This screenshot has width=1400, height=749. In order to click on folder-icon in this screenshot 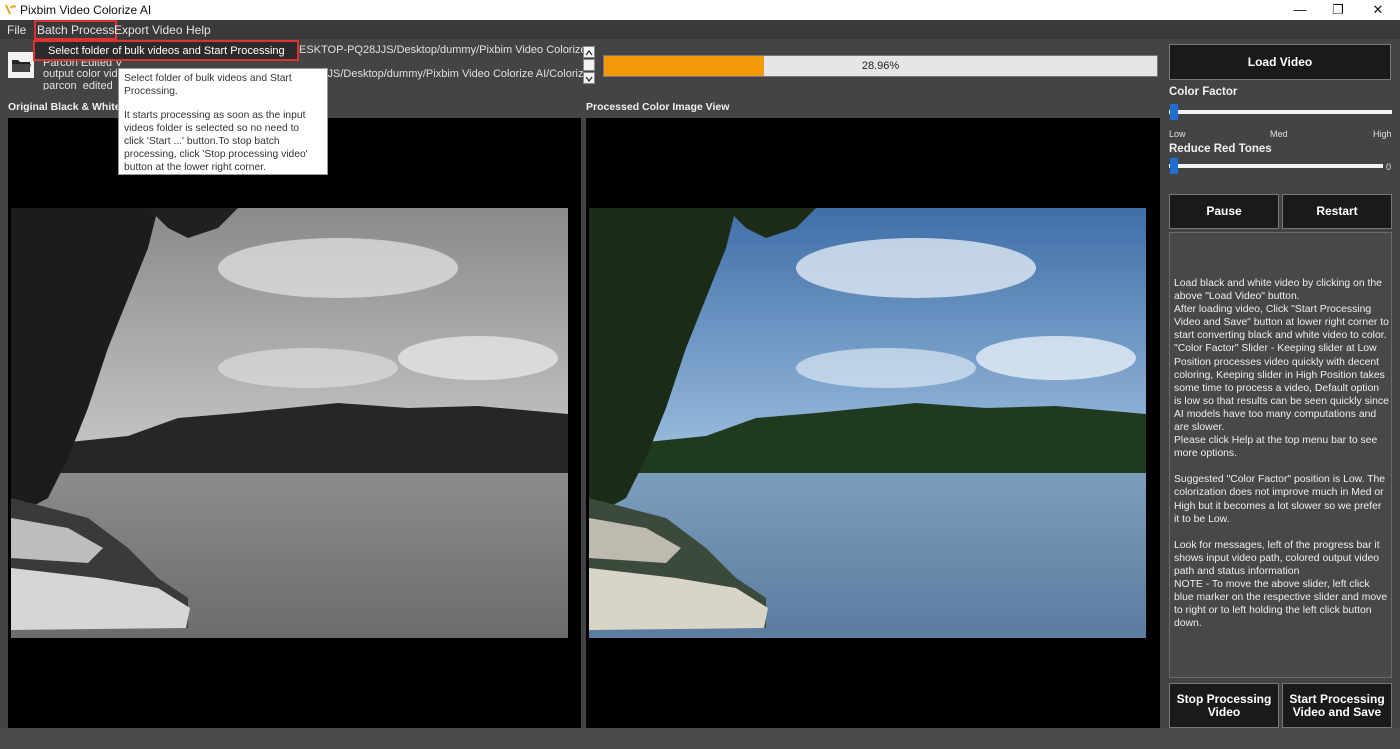, I will do `click(21, 66)`.